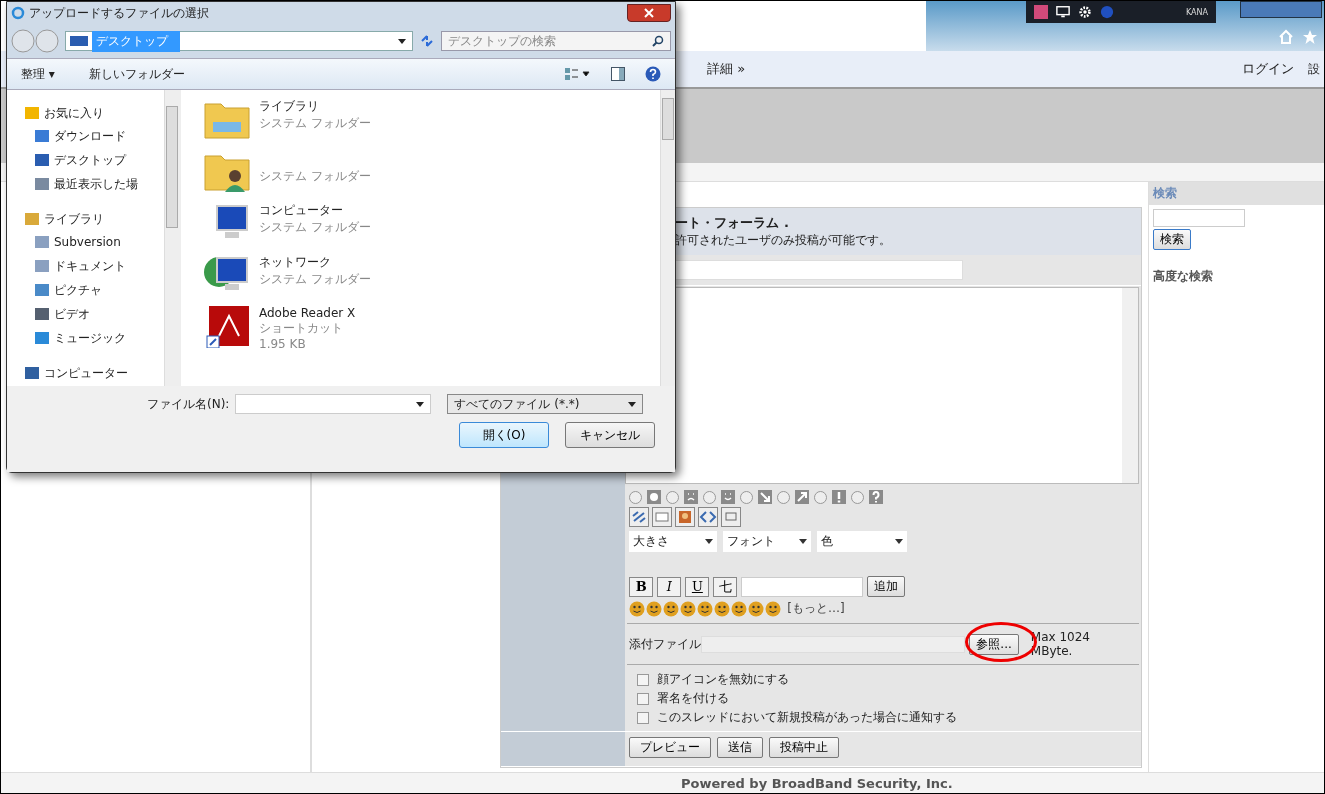 The height and width of the screenshot is (794, 1325). I want to click on down-post-icon, so click(765, 497).